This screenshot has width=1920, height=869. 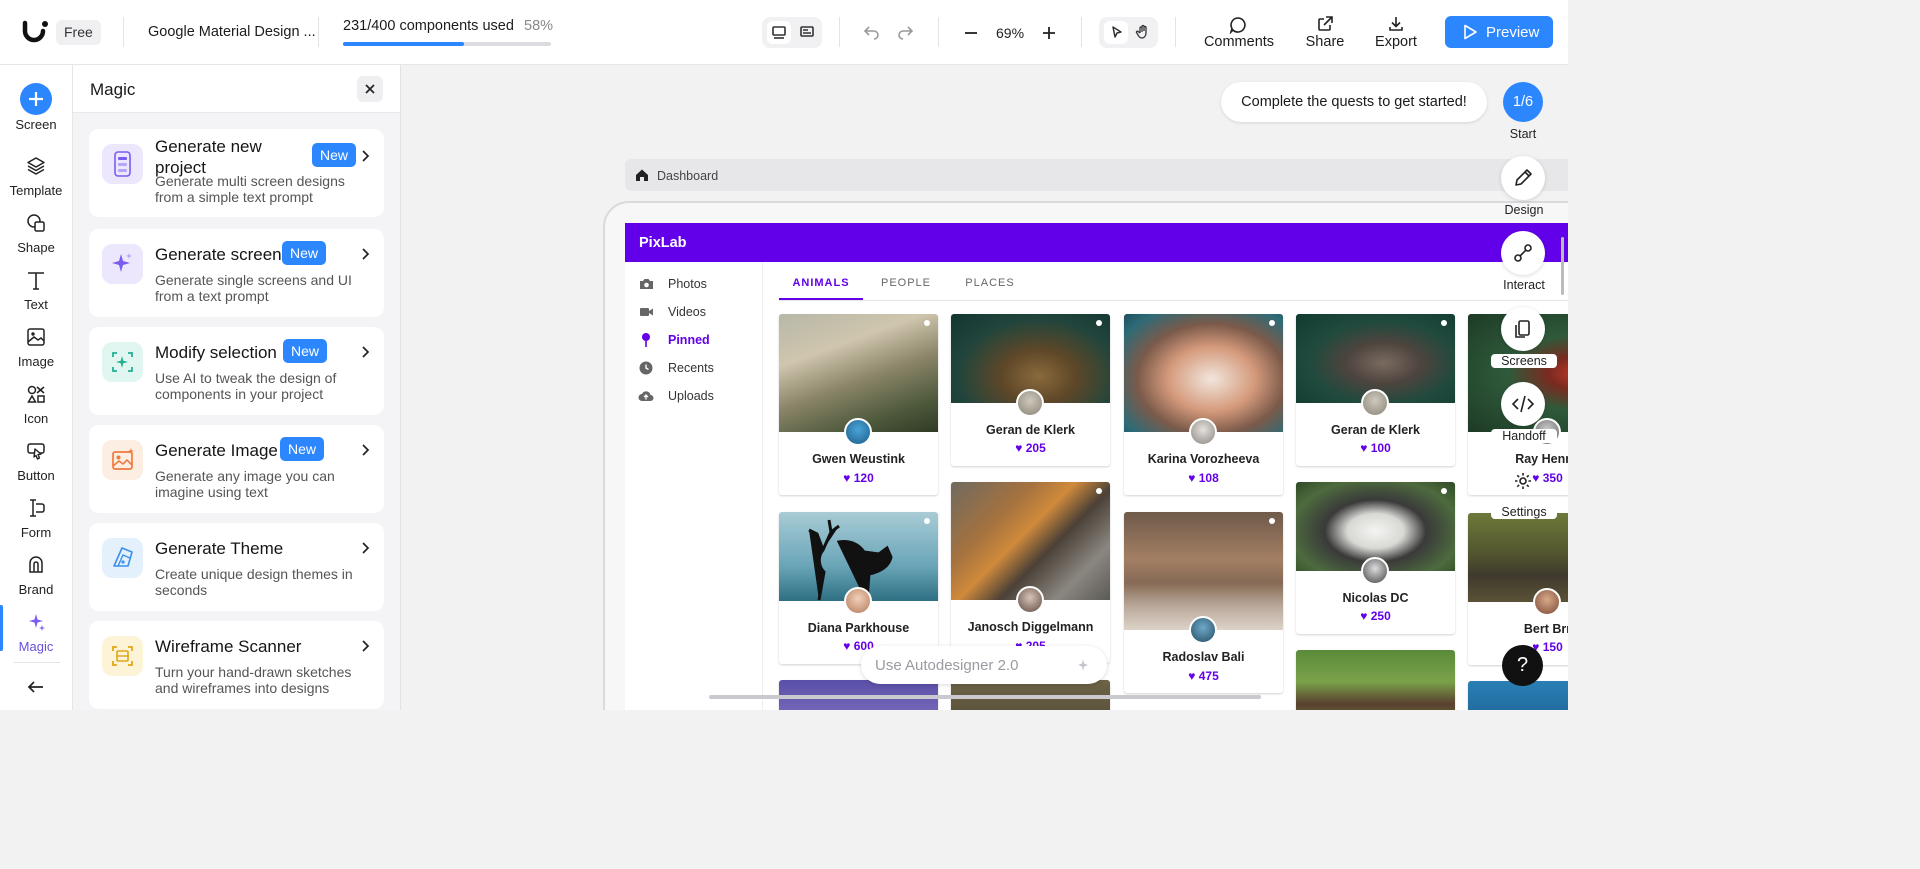 I want to click on rail-item-icon: Icon, so click(x=36, y=402).